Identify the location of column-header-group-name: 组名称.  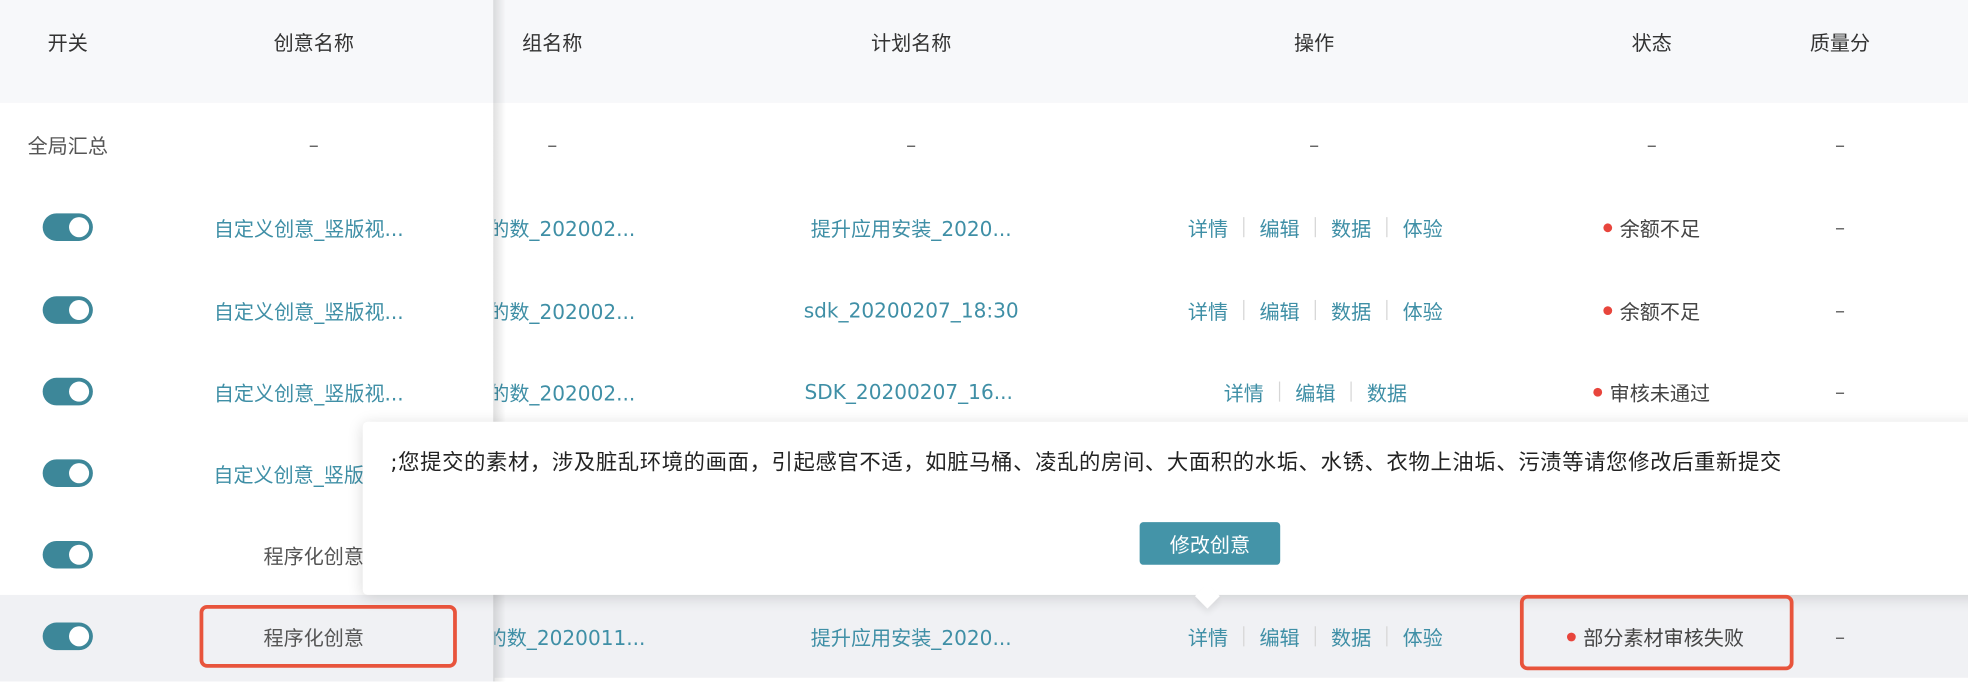
(552, 41).